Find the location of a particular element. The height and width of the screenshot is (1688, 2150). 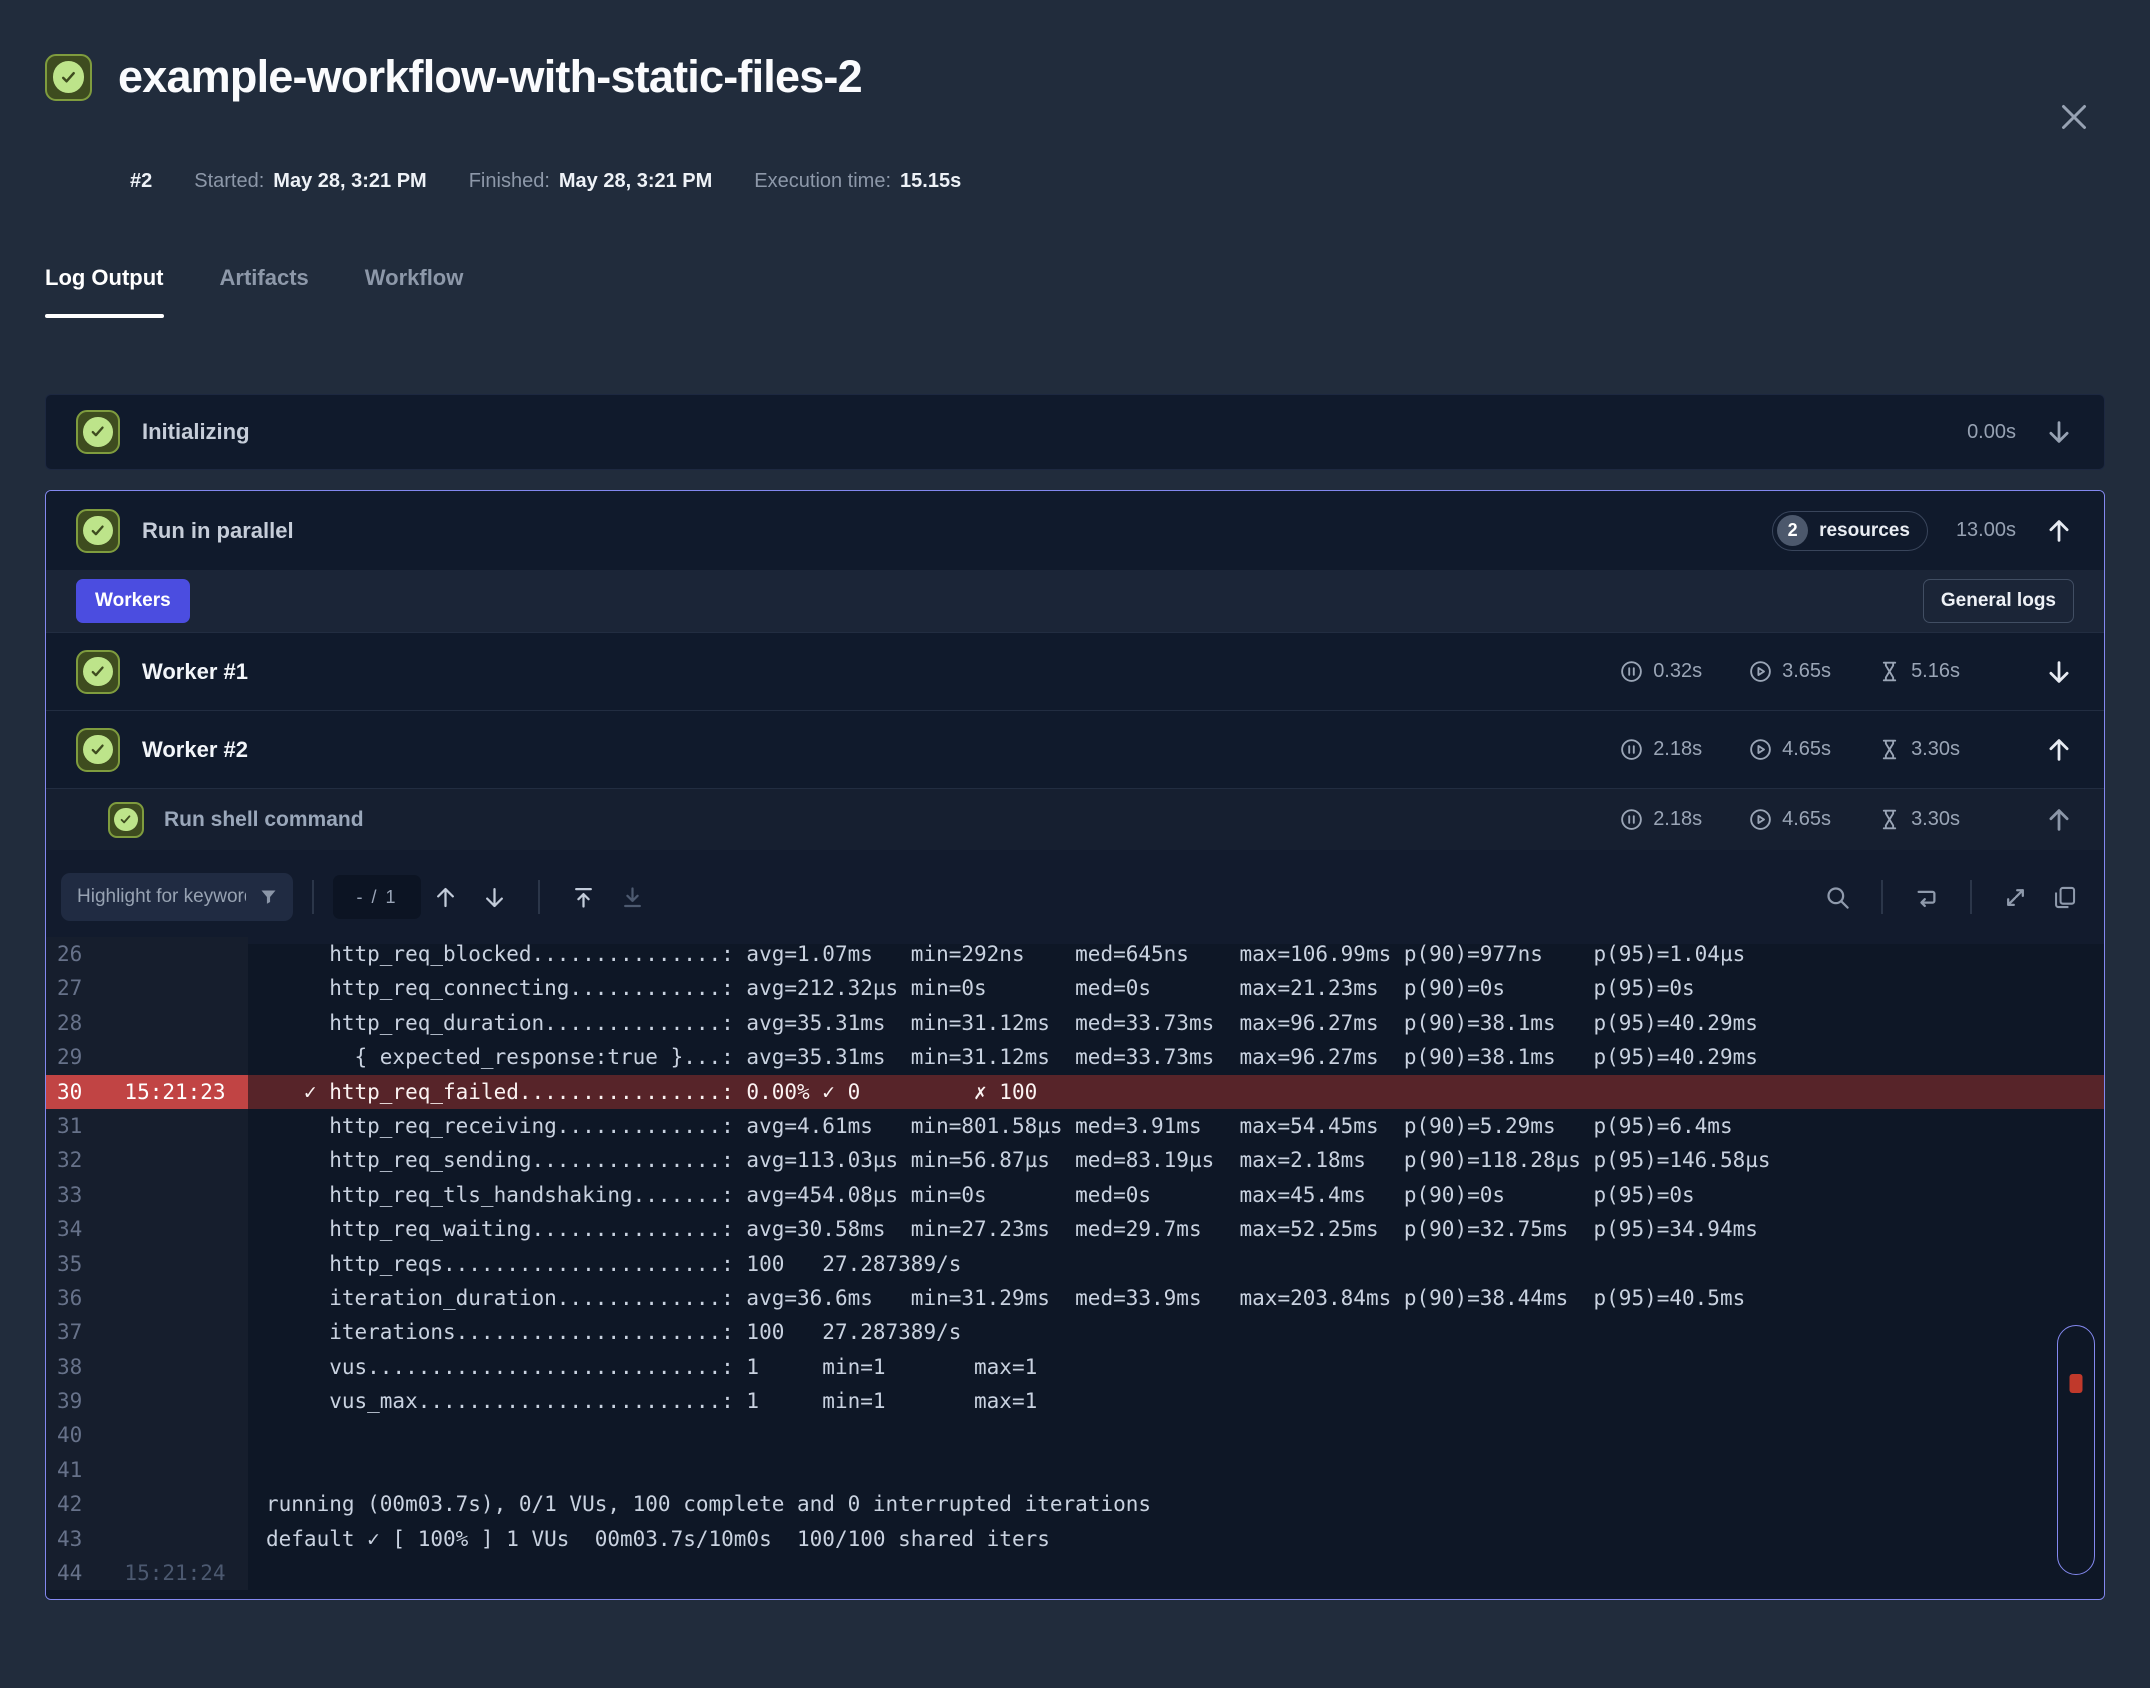

tab-bar: Log Output Artifacts Workflow is located at coordinates (1075, 291).